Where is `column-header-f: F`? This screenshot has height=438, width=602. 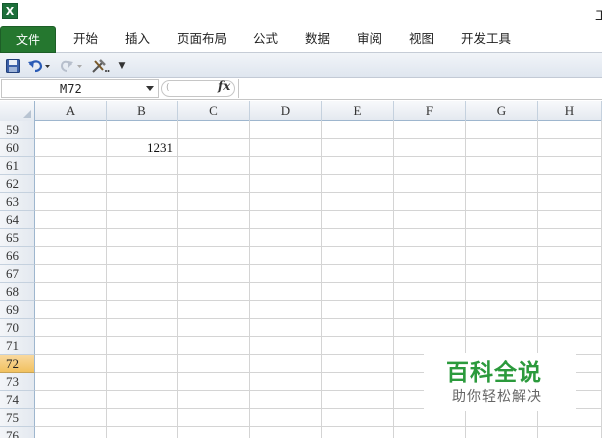
column-header-f: F is located at coordinates (430, 111).